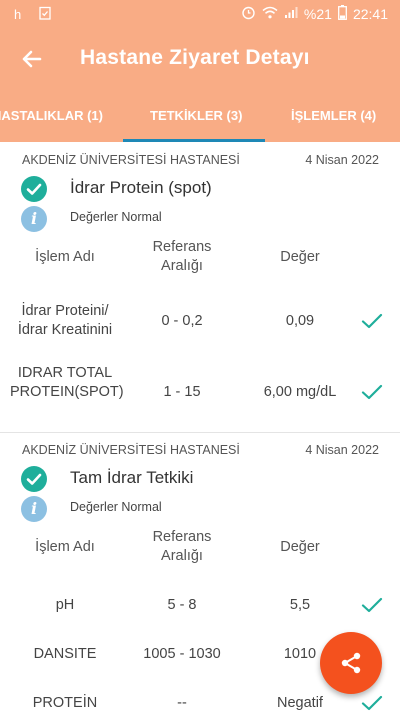 Image resolution: width=400 pixels, height=711 pixels. I want to click on share-icon, so click(351, 663).